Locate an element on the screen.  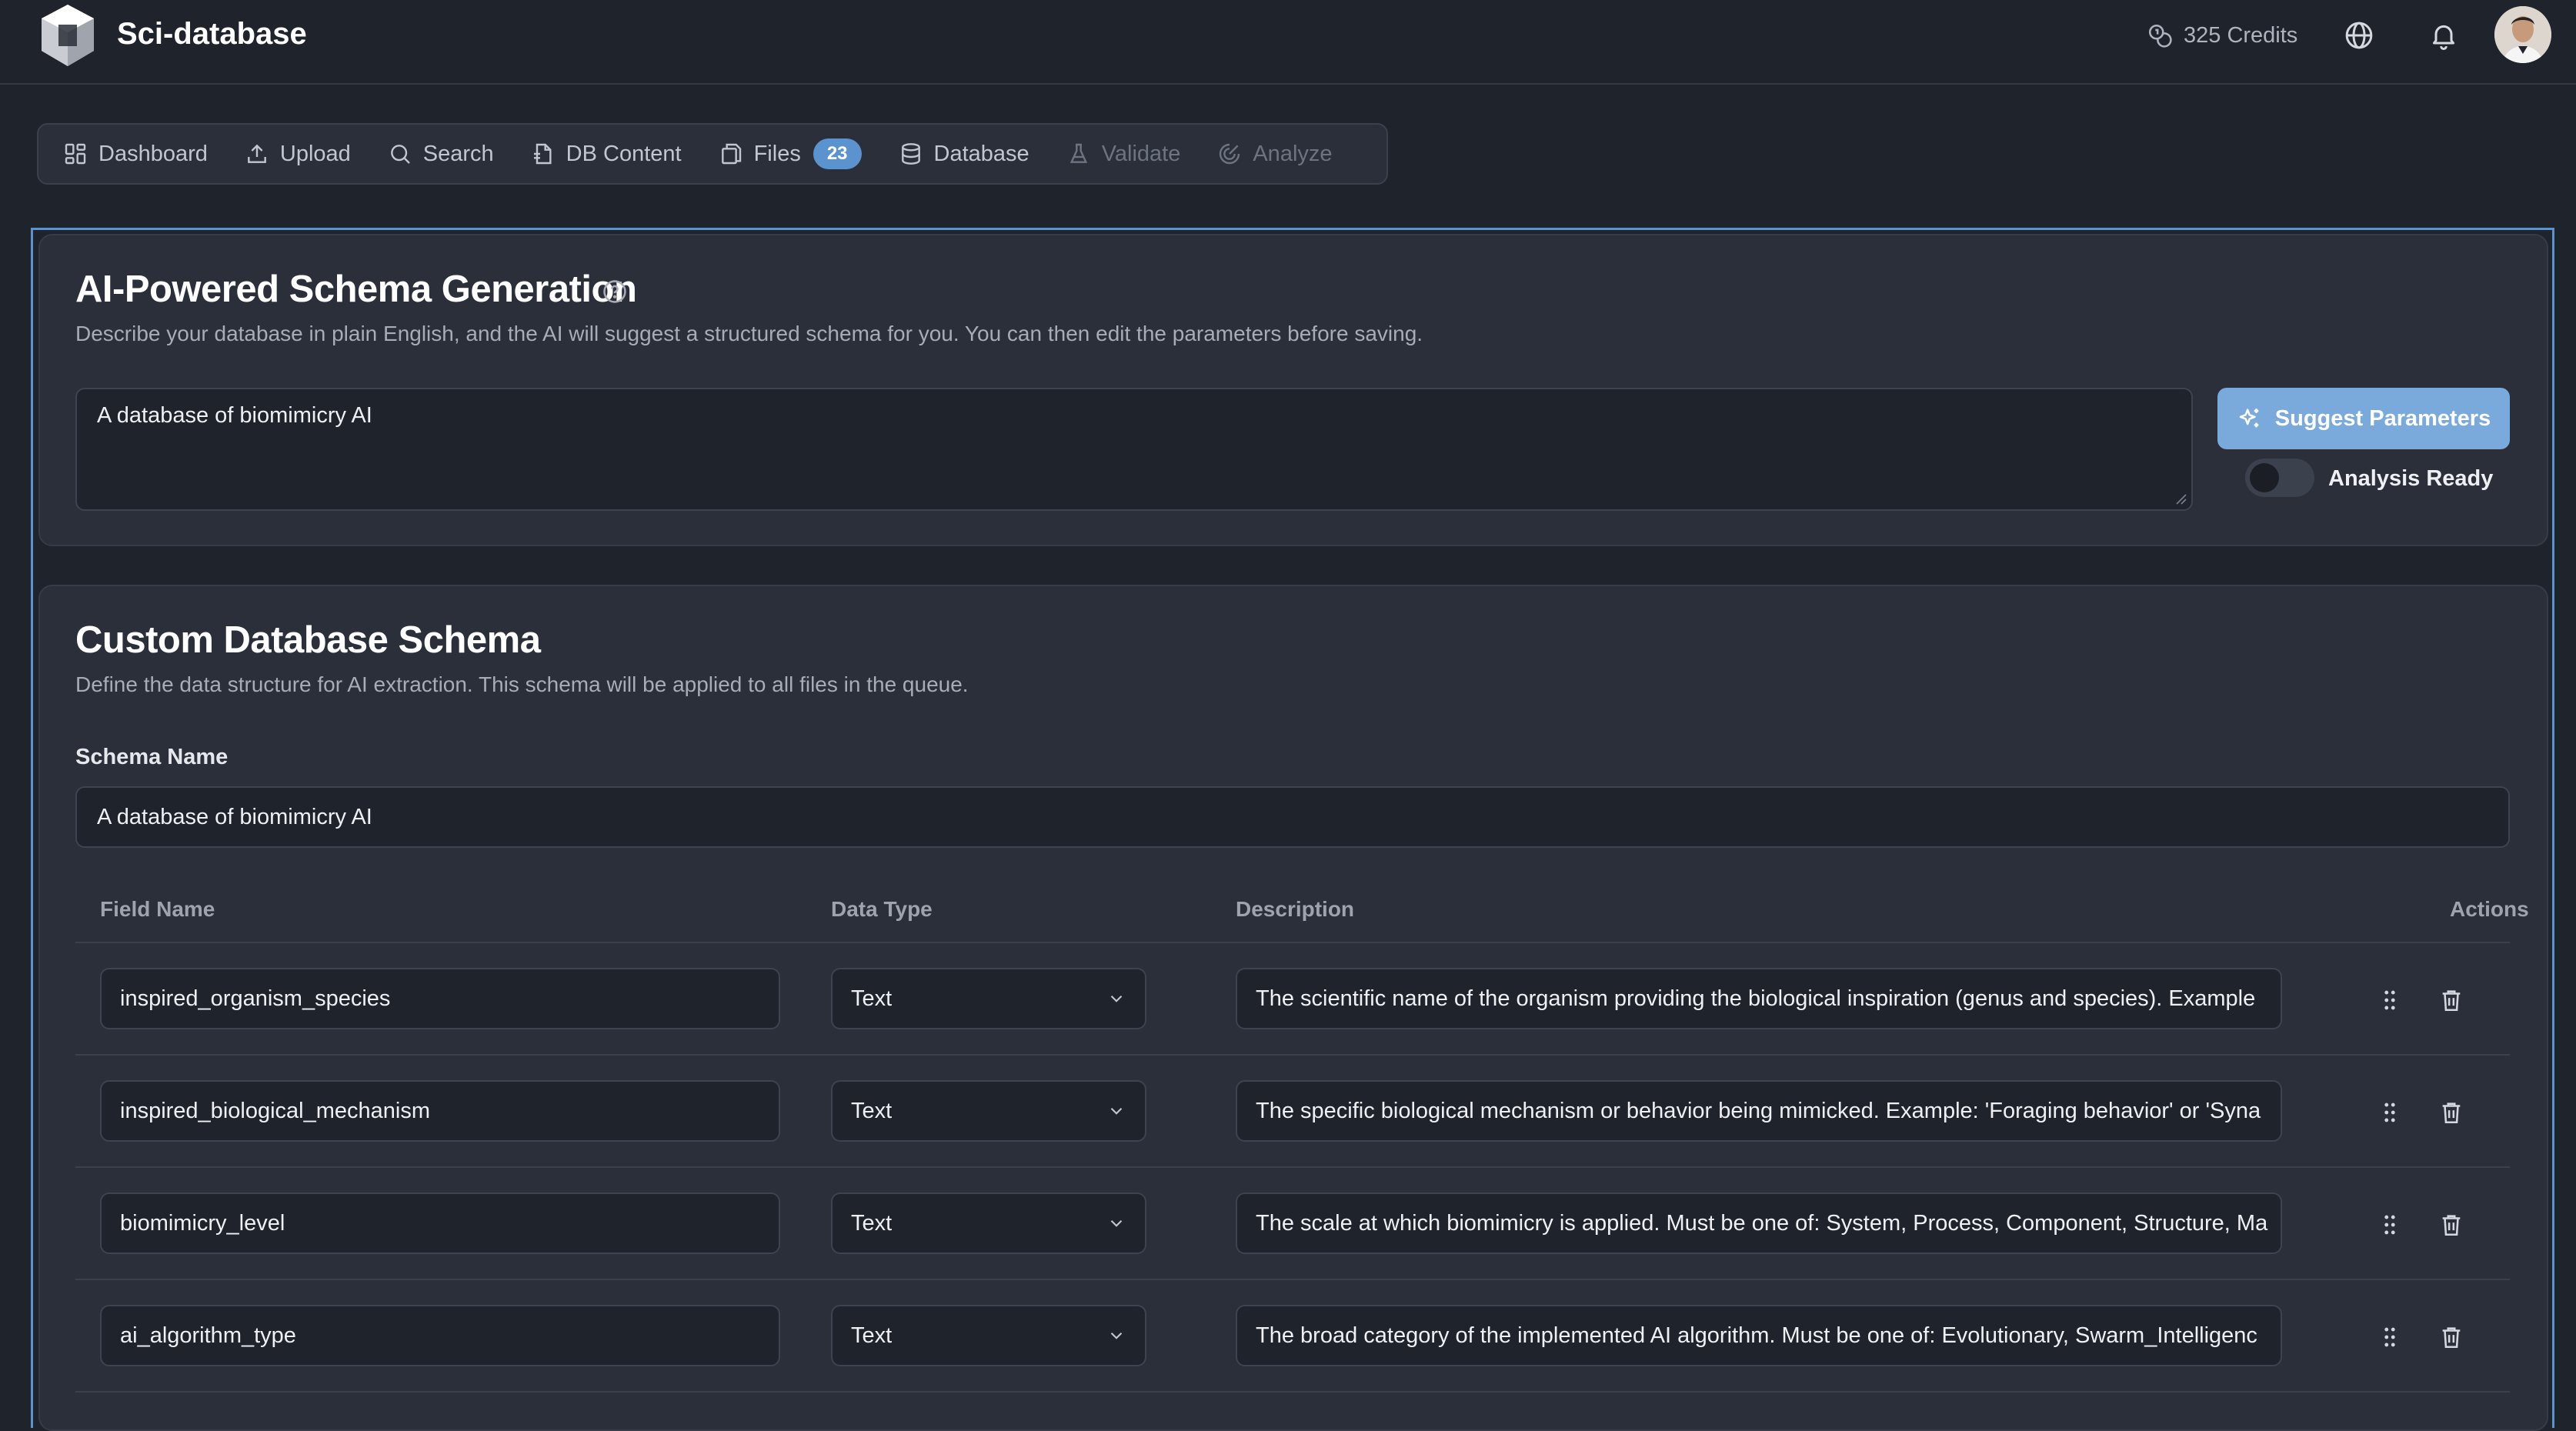
column-data-type: Data Type is located at coordinates (882, 910).